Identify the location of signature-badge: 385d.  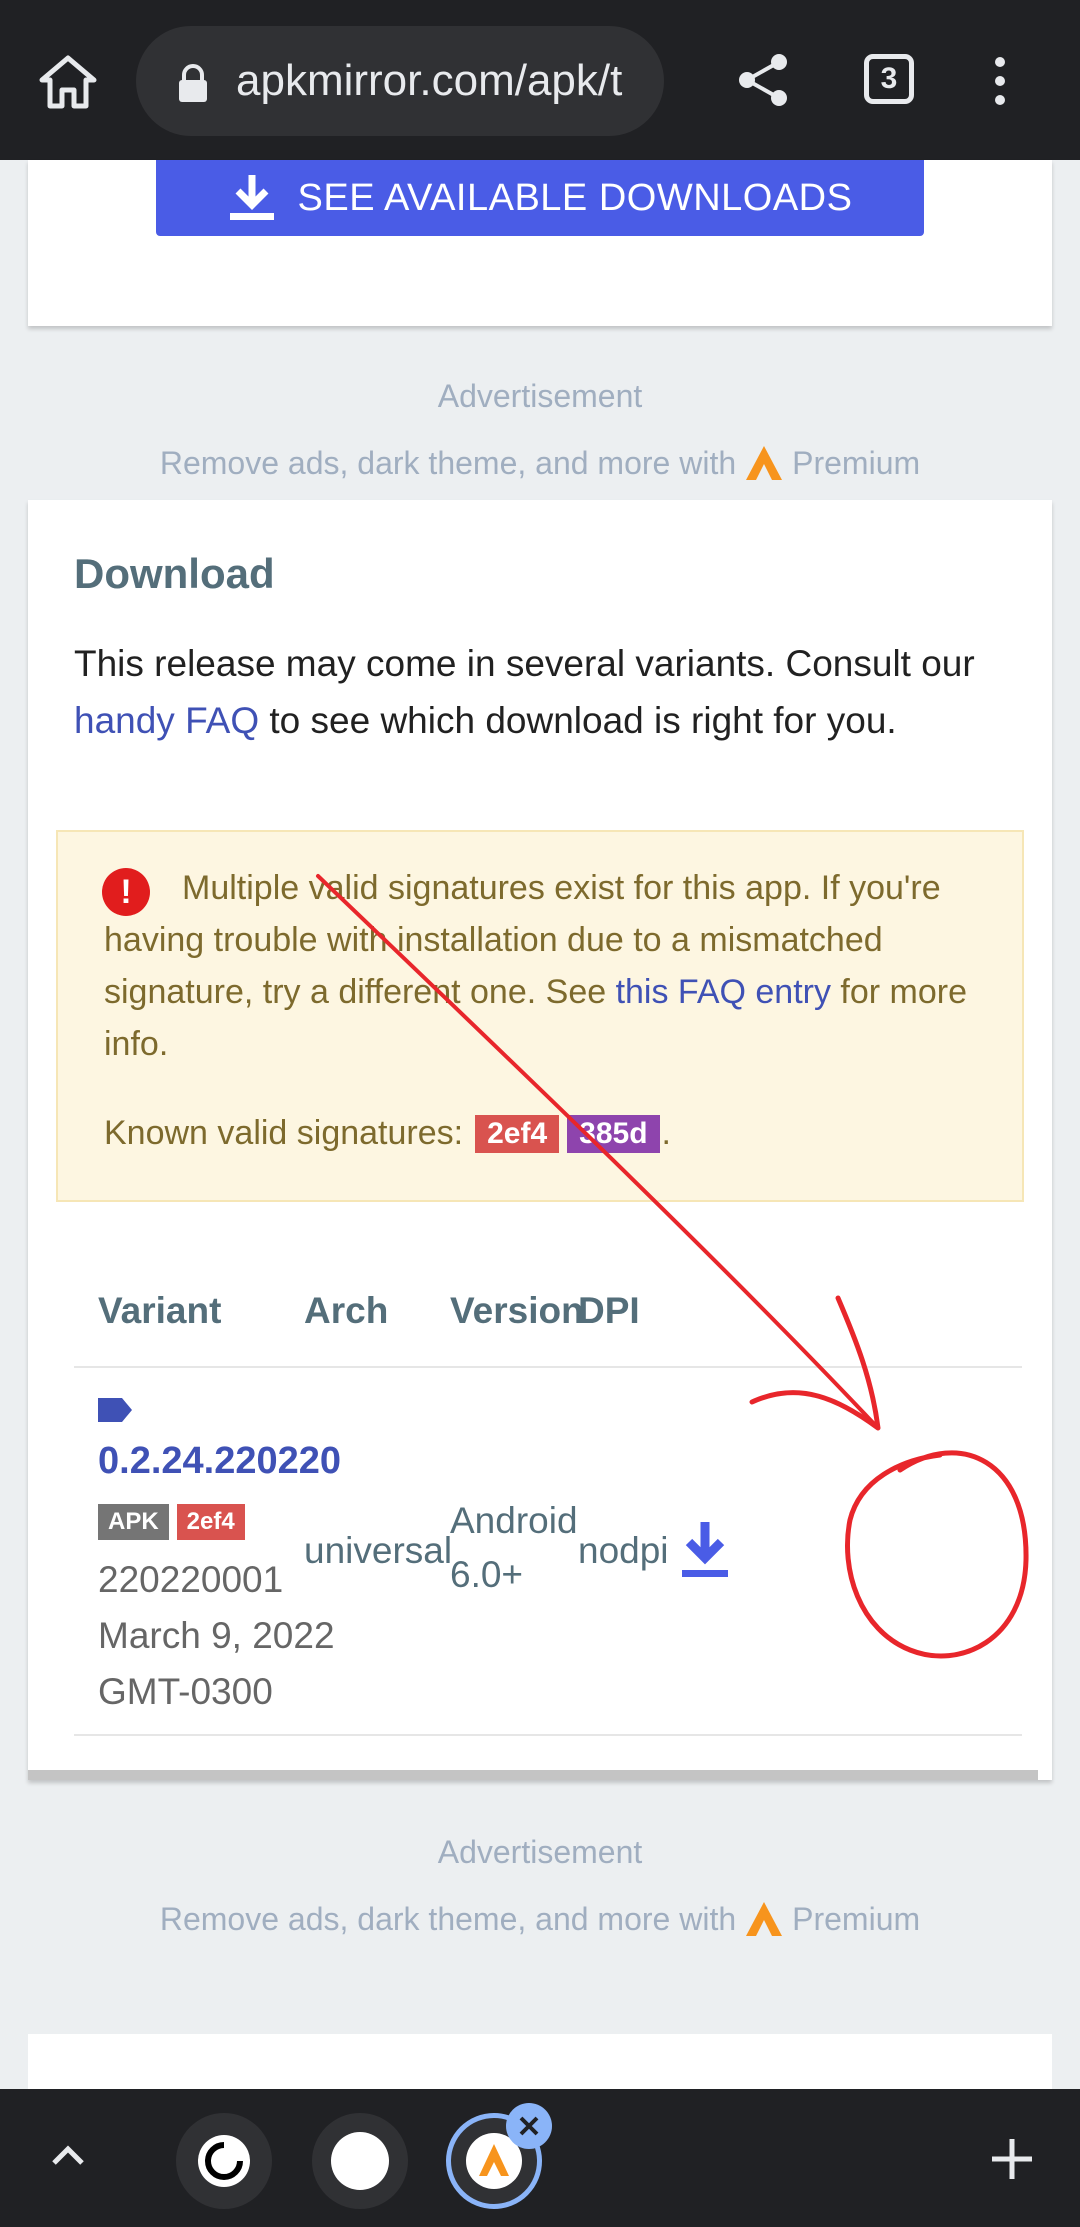
(613, 1133).